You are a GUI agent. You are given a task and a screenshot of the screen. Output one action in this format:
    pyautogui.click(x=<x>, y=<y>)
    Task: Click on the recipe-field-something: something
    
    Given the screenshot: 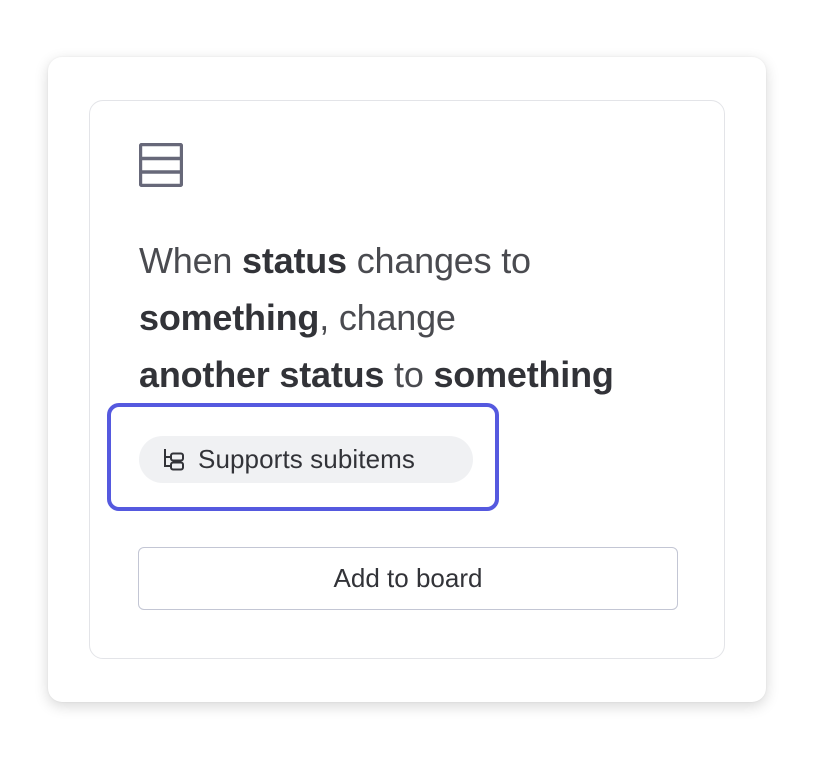 What is the action you would take?
    pyautogui.click(x=229, y=317)
    